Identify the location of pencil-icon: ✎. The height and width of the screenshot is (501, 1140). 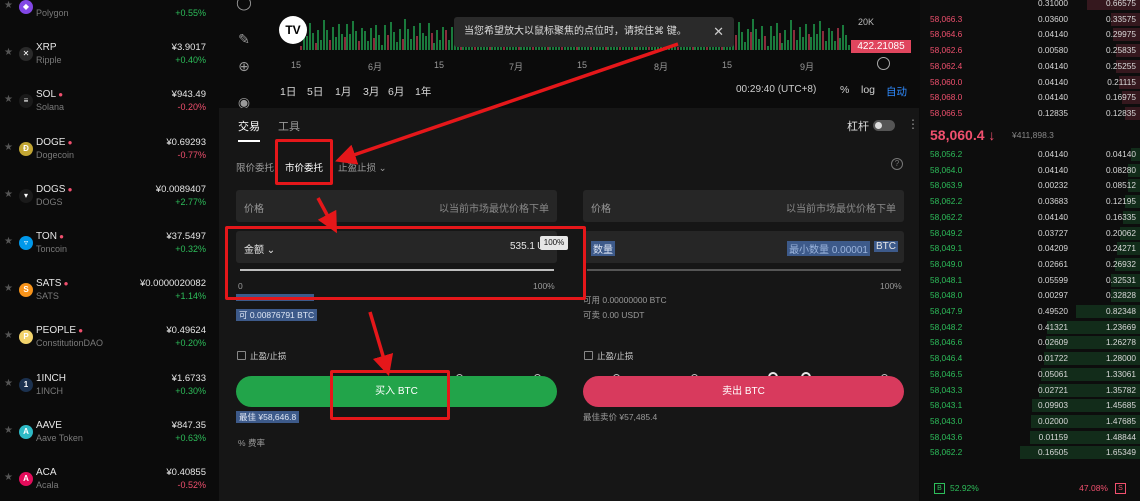
(244, 39).